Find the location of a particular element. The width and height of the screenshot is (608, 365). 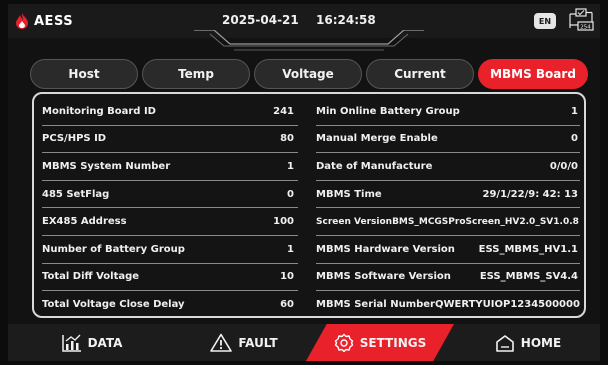

row-value: ESS_MBMS_HV1.1 is located at coordinates (528, 249).